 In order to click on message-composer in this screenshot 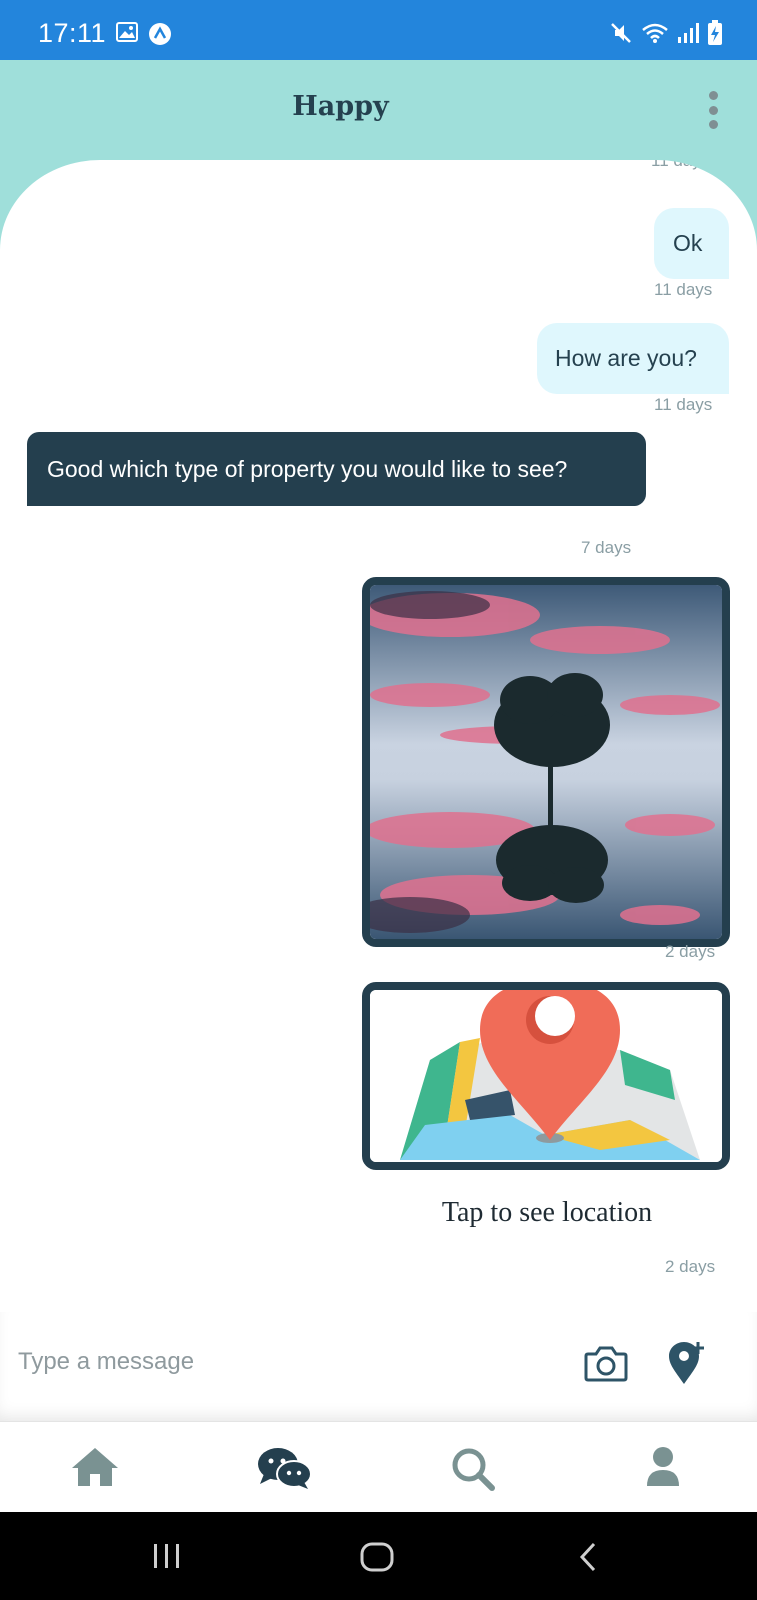, I will do `click(378, 1367)`.